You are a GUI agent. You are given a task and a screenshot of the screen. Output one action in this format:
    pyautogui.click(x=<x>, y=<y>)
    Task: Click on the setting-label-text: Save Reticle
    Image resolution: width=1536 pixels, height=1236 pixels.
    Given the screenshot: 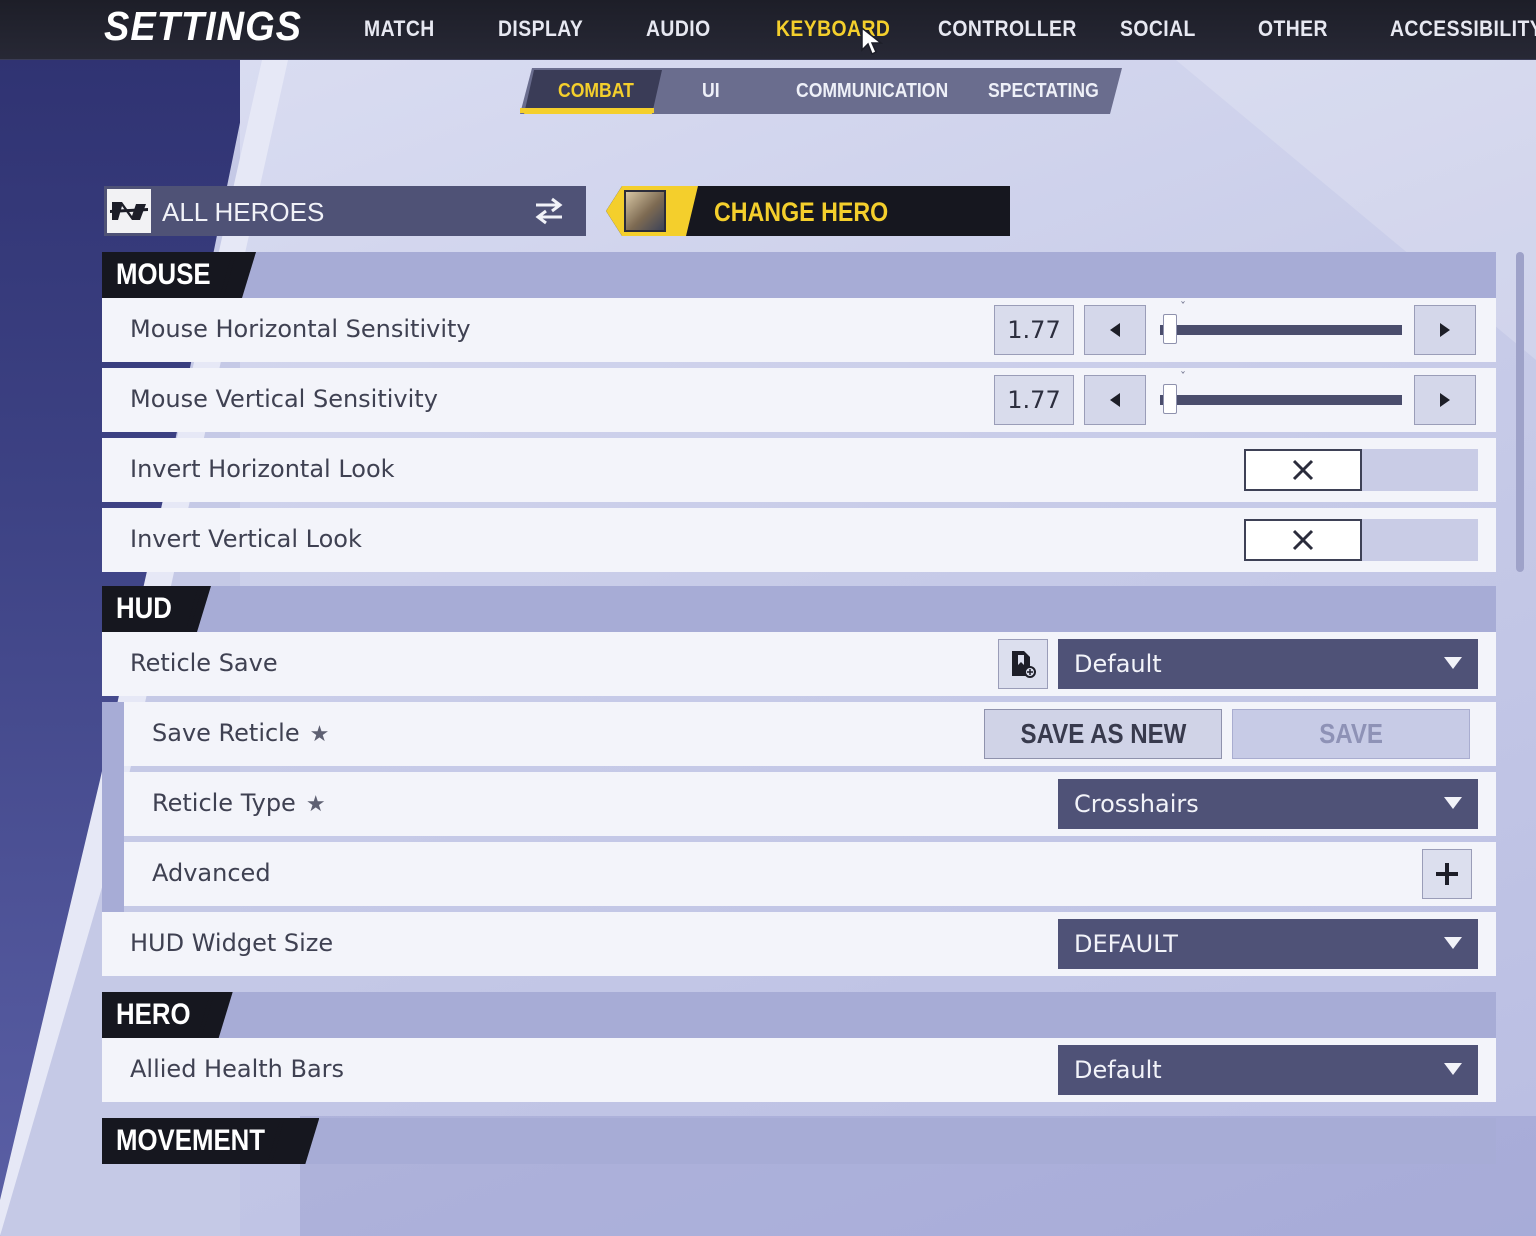 What is the action you would take?
    pyautogui.click(x=226, y=733)
    